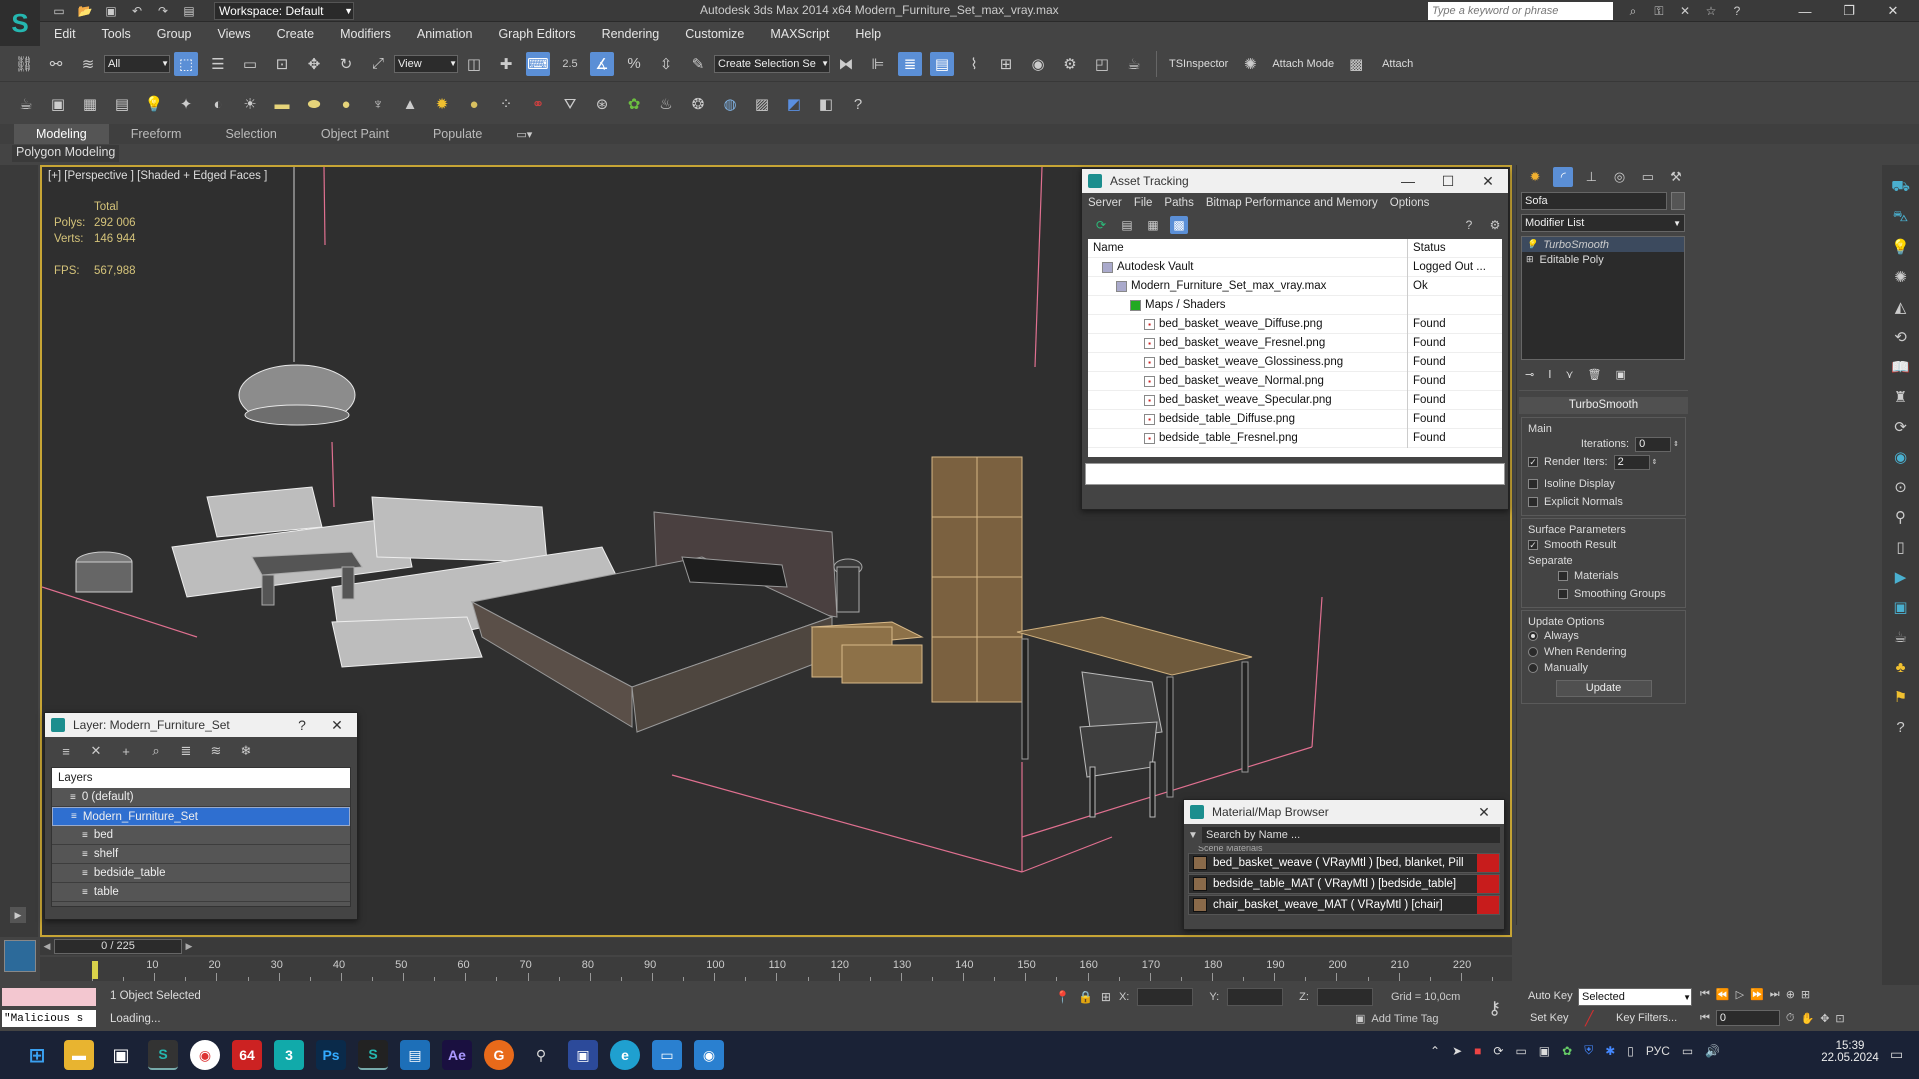 Image resolution: width=1919 pixels, height=1079 pixels. What do you see at coordinates (698, 104) in the screenshot?
I see `fur-ball-icon: ❂` at bounding box center [698, 104].